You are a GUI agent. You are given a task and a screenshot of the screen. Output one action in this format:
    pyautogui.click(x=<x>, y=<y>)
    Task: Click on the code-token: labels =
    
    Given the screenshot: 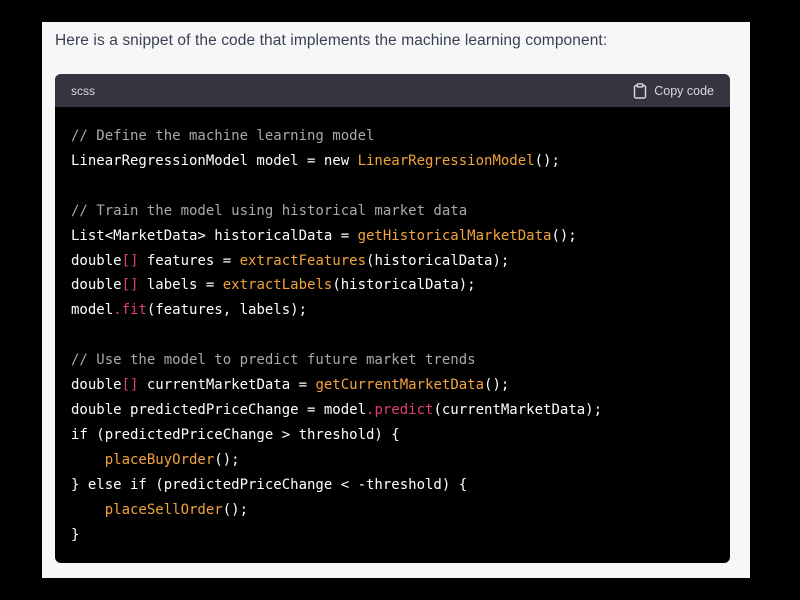 What is the action you would take?
    pyautogui.click(x=180, y=285)
    